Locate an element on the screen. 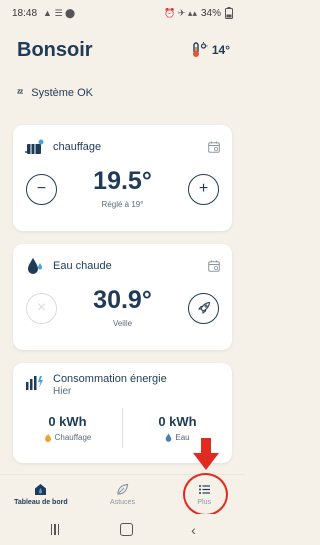  energy-heating: 0 kWh Chauffage is located at coordinates (67, 428).